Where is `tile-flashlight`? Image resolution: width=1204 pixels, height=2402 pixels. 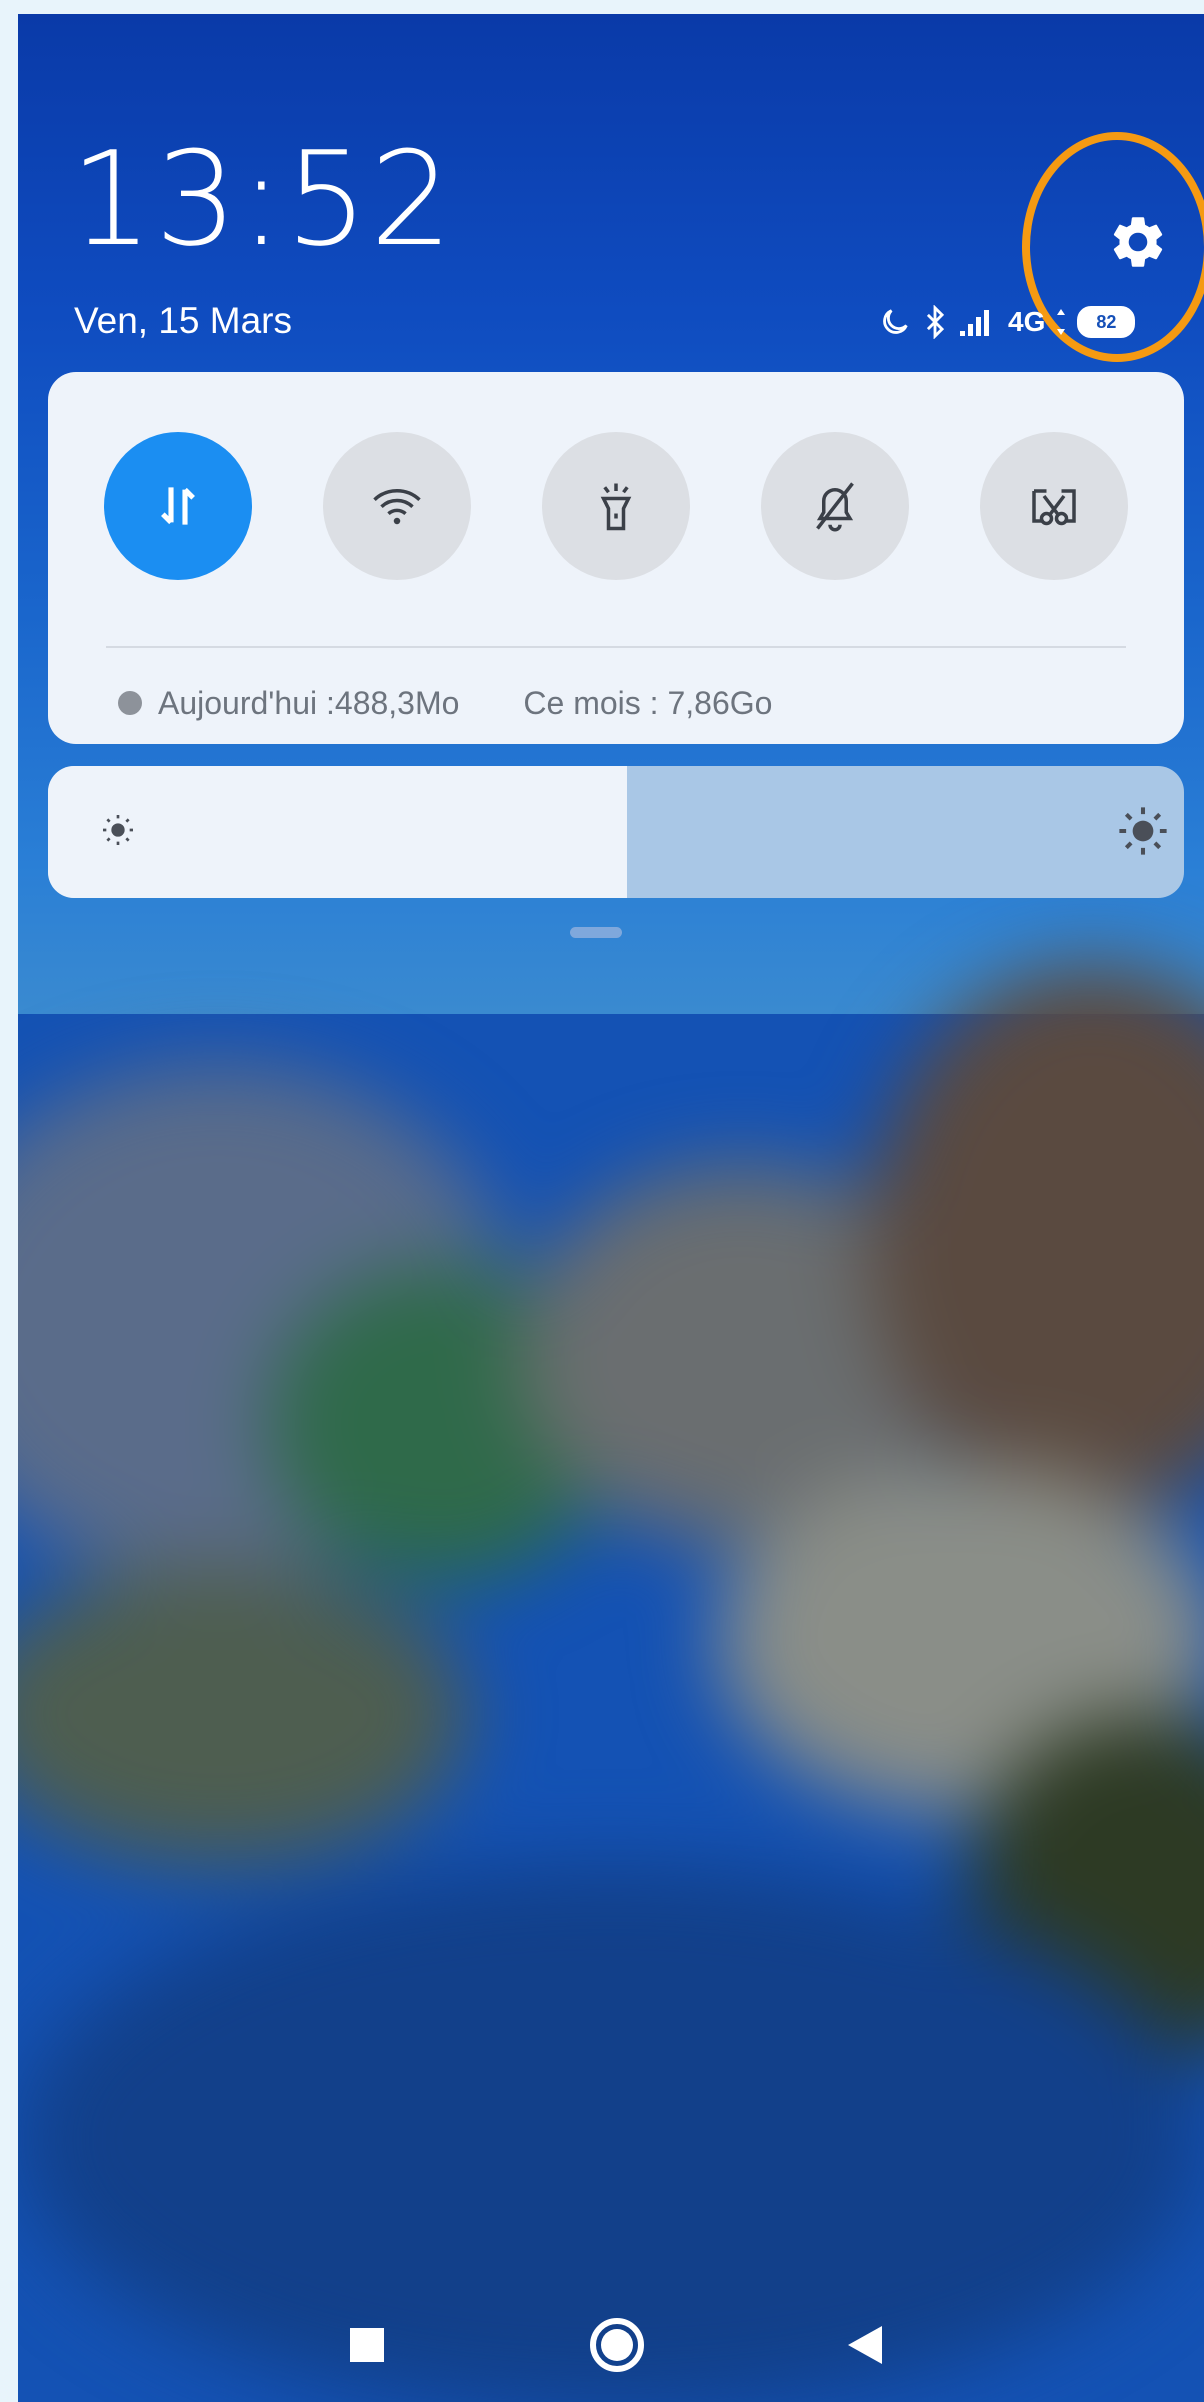
tile-flashlight is located at coordinates (616, 506).